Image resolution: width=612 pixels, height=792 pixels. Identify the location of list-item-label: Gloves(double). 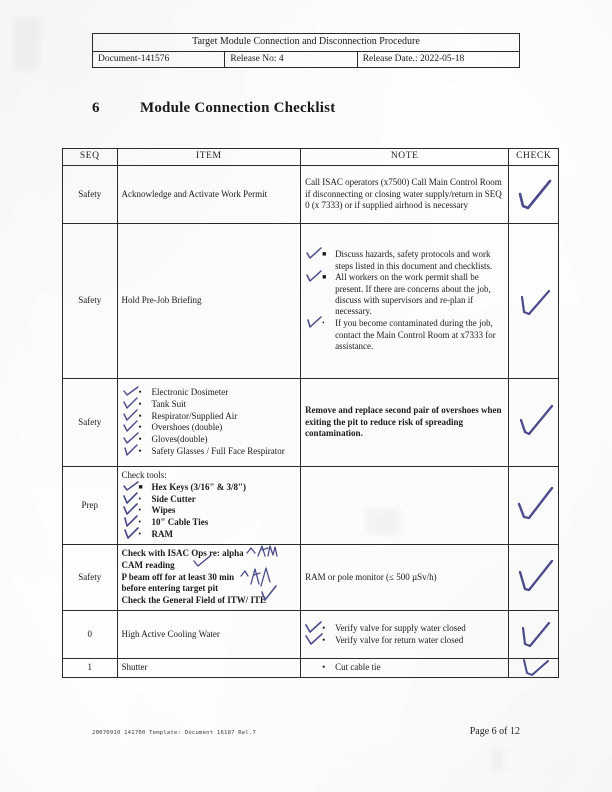
(179, 439).